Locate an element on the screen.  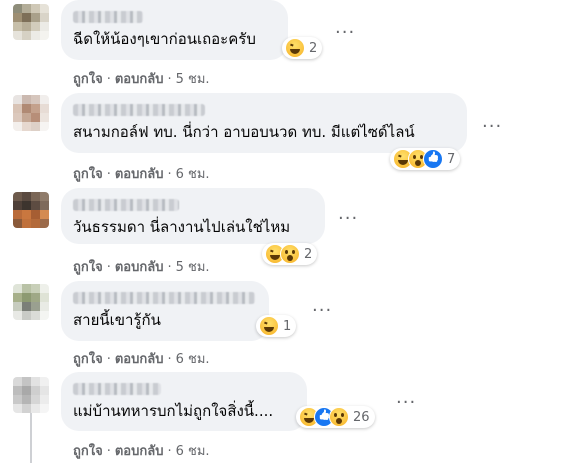
comment-text: ฉีดให้น้องๆเขาก่อนเถอะครับ is located at coordinates (164, 39).